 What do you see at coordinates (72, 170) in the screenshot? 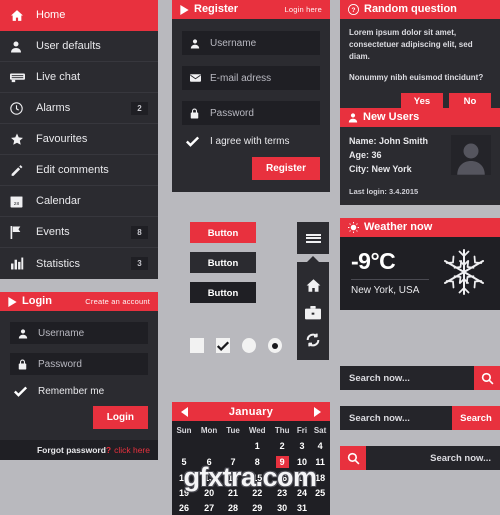
I see `sidebar-item-label: Edit comments` at bounding box center [72, 170].